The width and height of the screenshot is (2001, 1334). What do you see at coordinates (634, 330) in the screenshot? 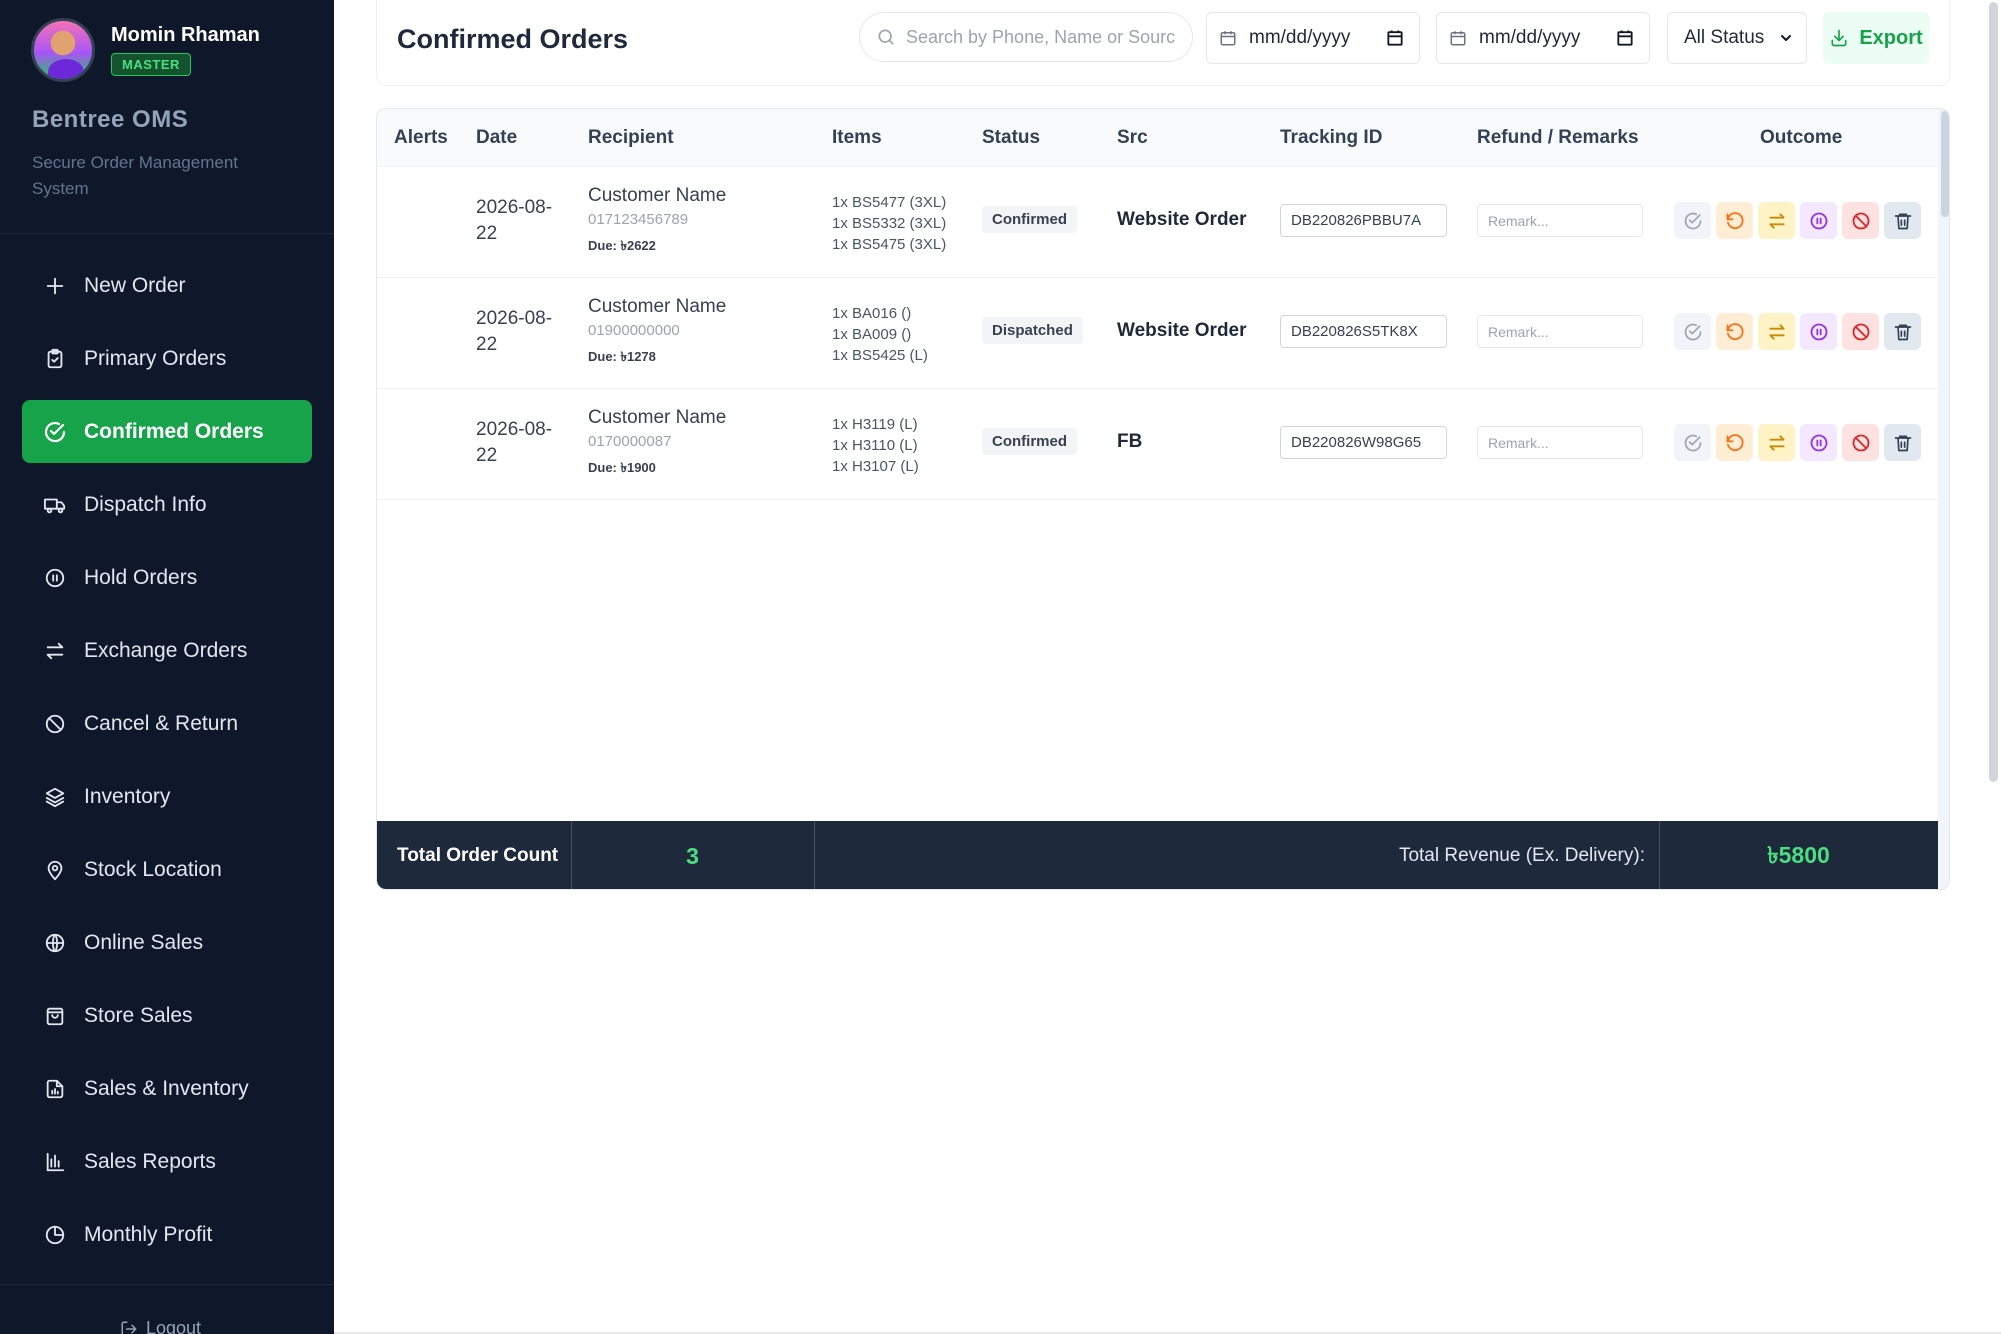
I see `recipient-phone: 01900000000` at bounding box center [634, 330].